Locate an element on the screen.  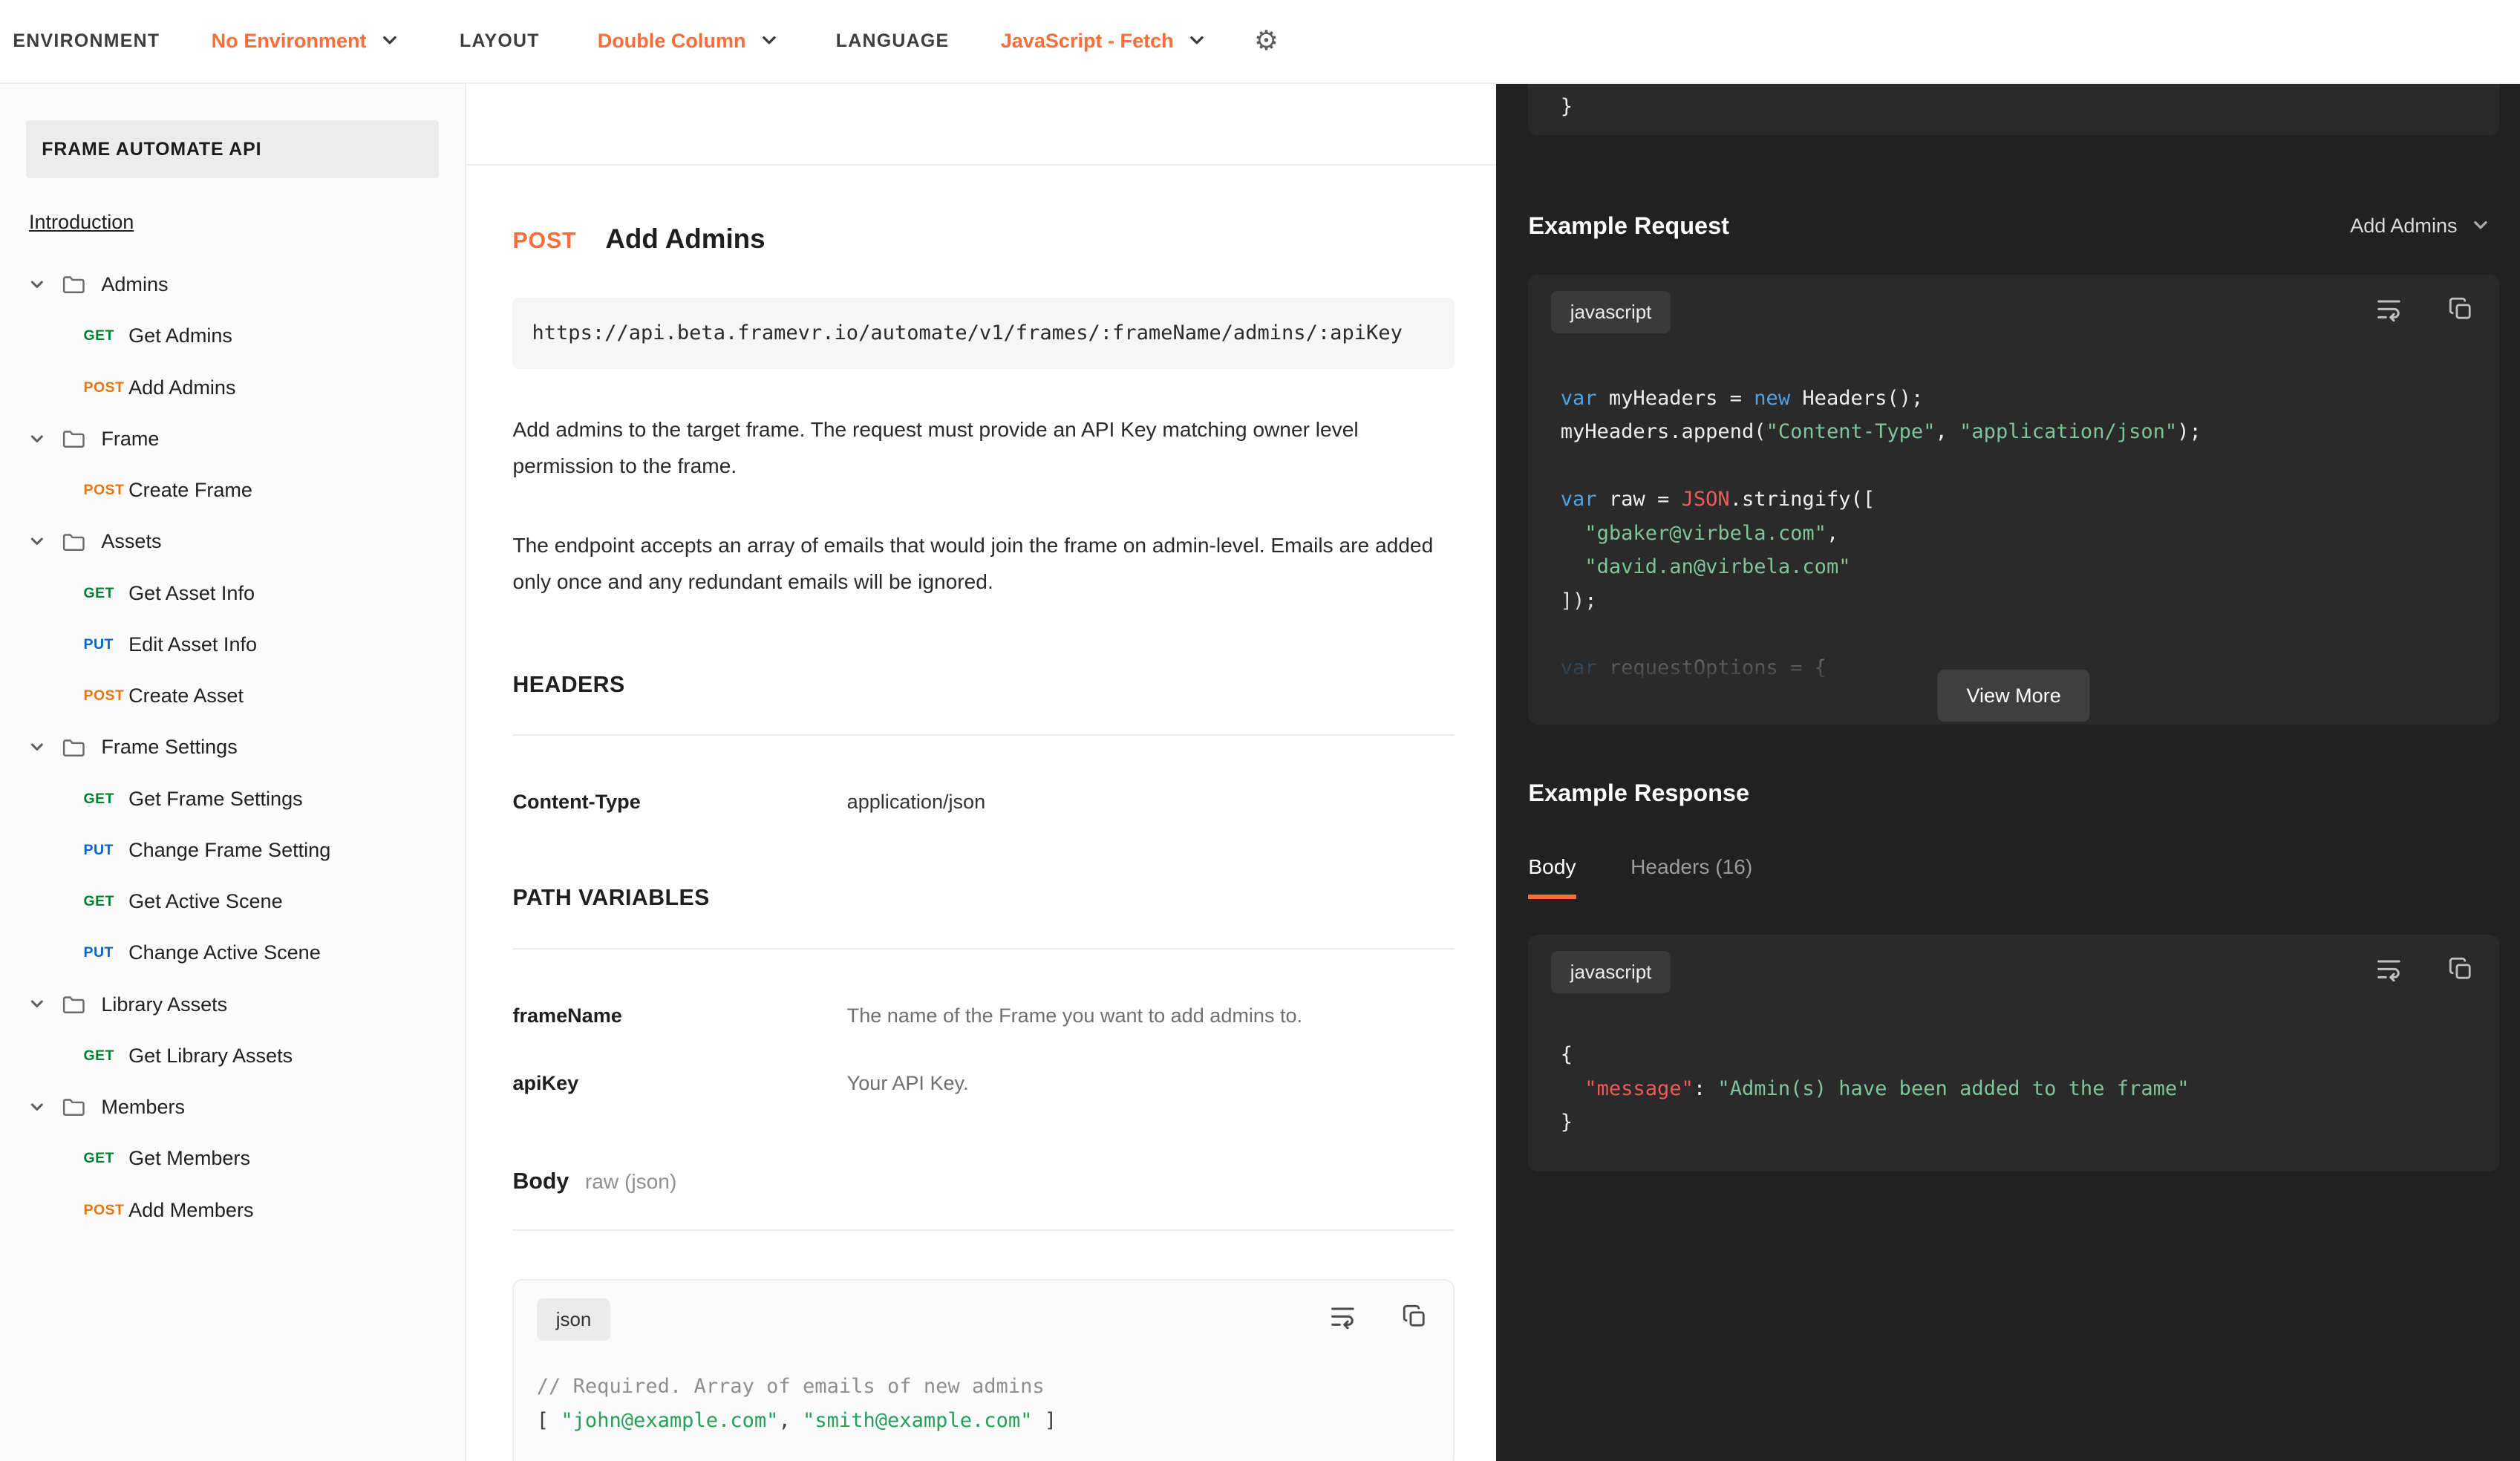
sidebar-endpoint-get-library-assets: GET Get Library Assets is located at coordinates (232, 1056).